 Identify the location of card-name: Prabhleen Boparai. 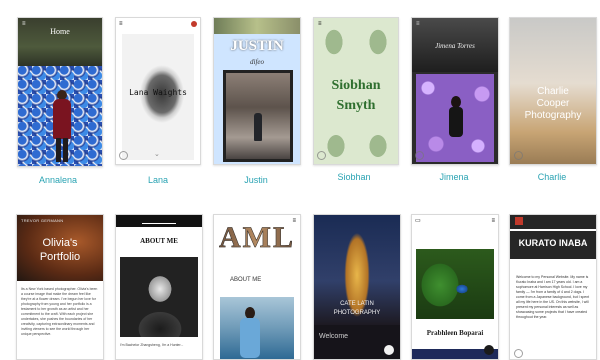
(455, 333).